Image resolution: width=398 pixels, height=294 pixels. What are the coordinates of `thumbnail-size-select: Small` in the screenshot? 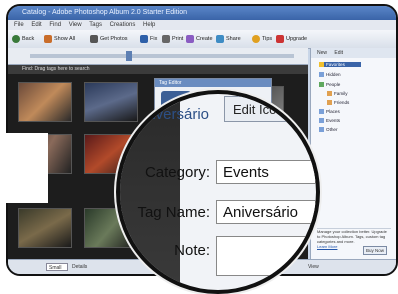 It's located at (57, 267).